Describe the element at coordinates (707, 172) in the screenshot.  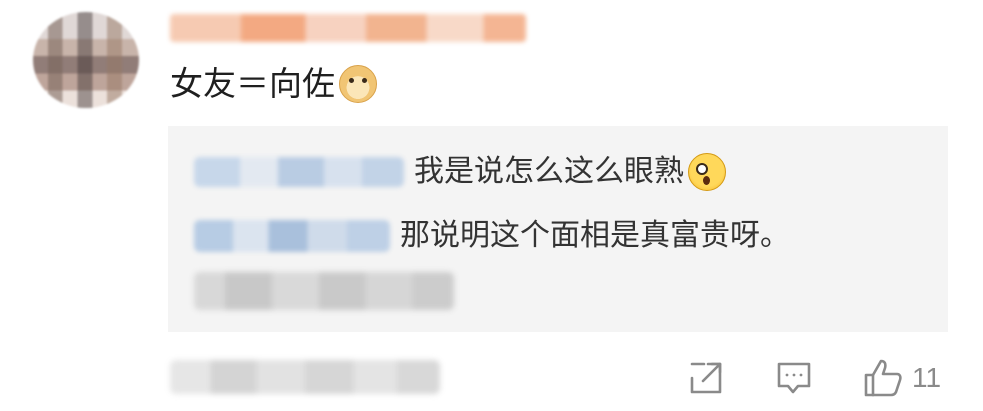
I see `shocked-face-icon` at that location.